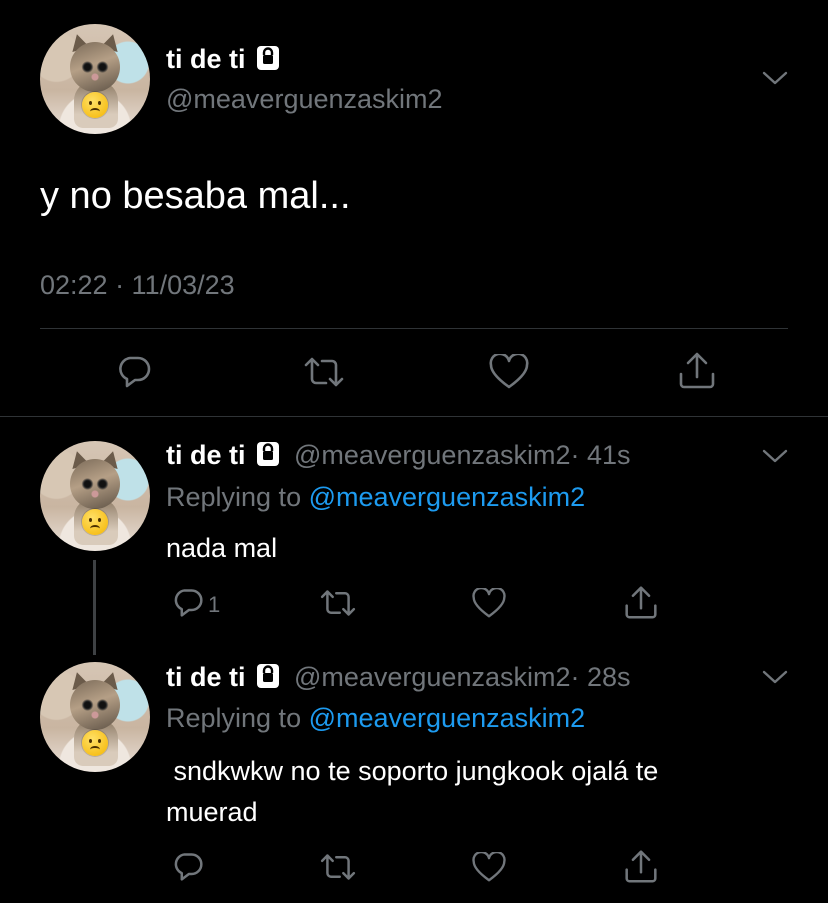 This screenshot has width=828, height=903. What do you see at coordinates (222, 548) in the screenshot?
I see `reply-text: nada mal` at bounding box center [222, 548].